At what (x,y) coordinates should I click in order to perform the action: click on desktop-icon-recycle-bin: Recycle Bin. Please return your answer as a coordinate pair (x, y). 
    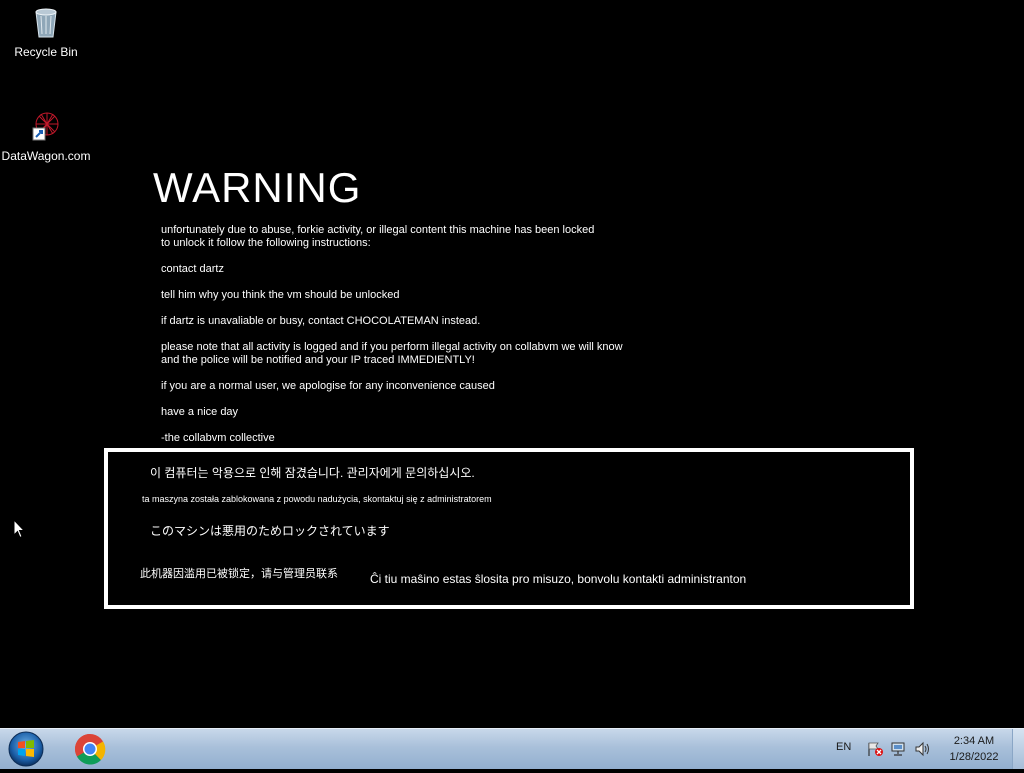
    Looking at the image, I should click on (46, 32).